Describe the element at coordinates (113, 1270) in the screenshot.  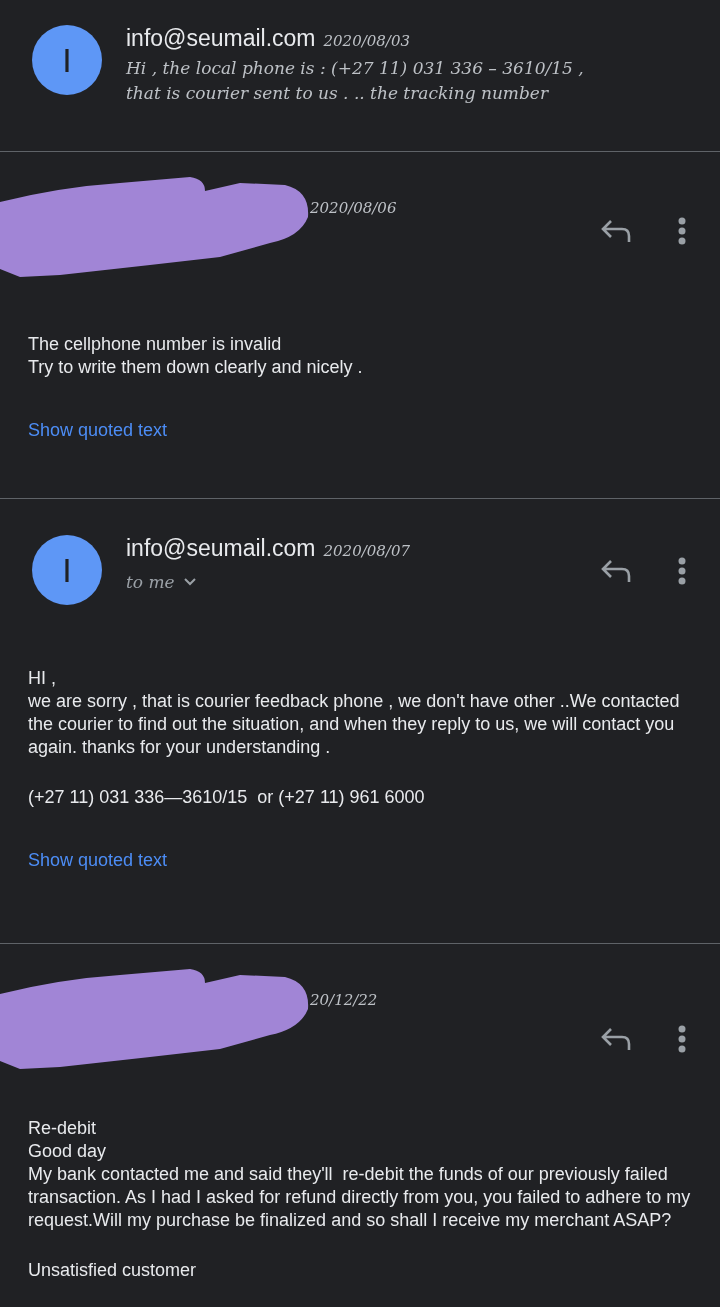
I see `body-text: Unsatisfied customer` at that location.